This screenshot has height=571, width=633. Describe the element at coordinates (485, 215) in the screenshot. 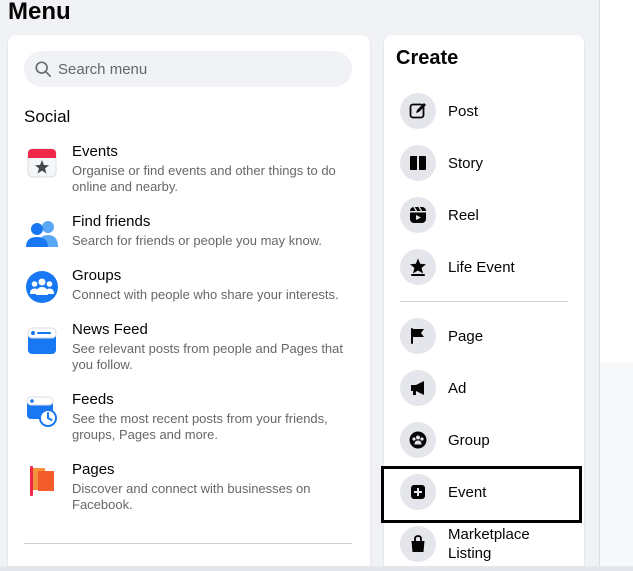

I see `create-reel-button: Reel` at that location.